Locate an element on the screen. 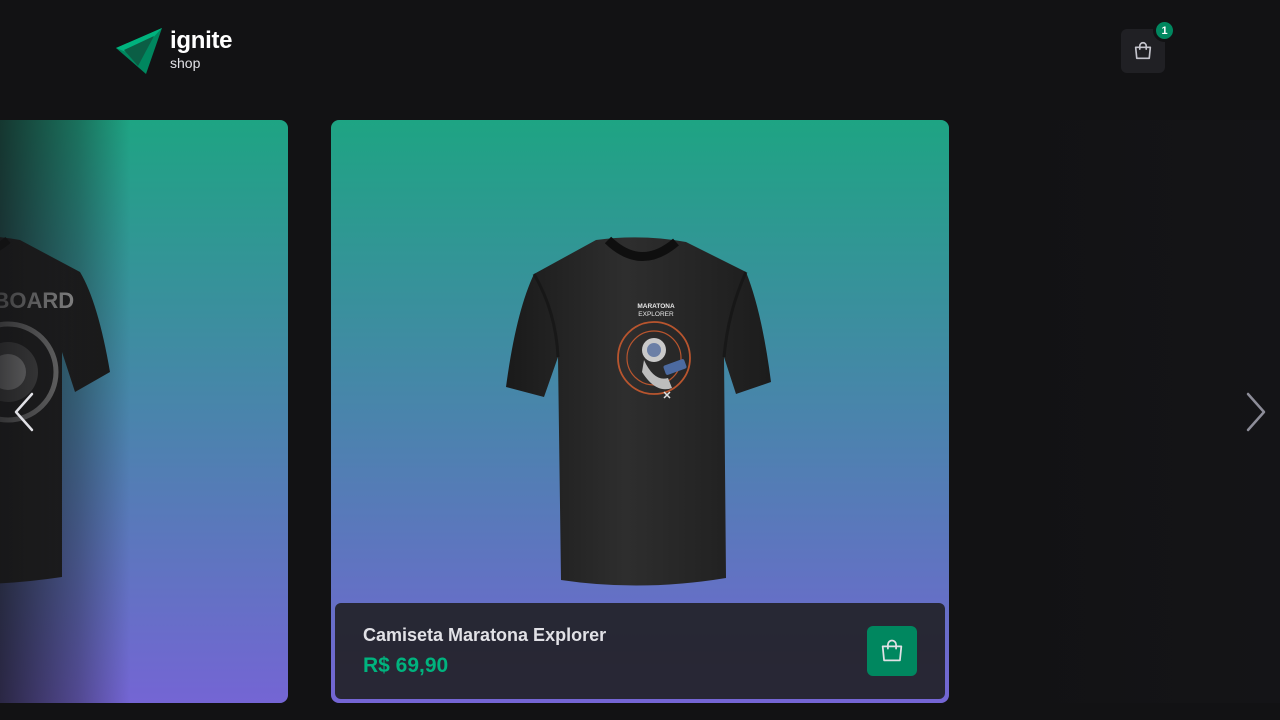 Image resolution: width=1280 pixels, height=720 pixels. cart-count-badge: 1 is located at coordinates (1164, 30).